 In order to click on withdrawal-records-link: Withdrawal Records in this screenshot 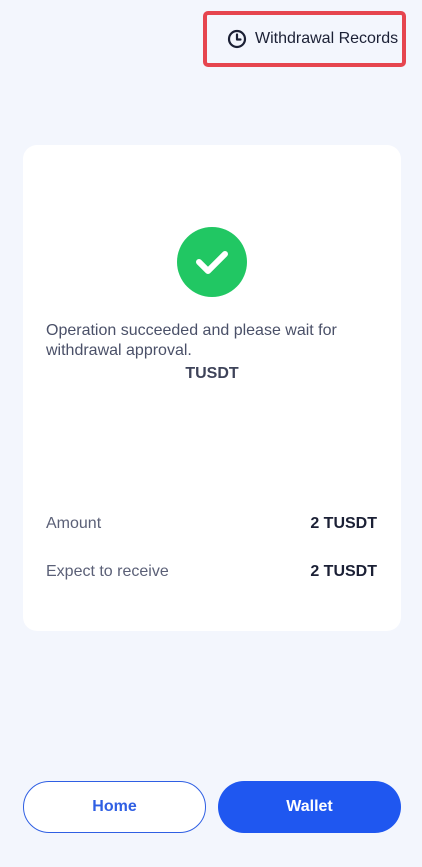, I will do `click(304, 39)`.